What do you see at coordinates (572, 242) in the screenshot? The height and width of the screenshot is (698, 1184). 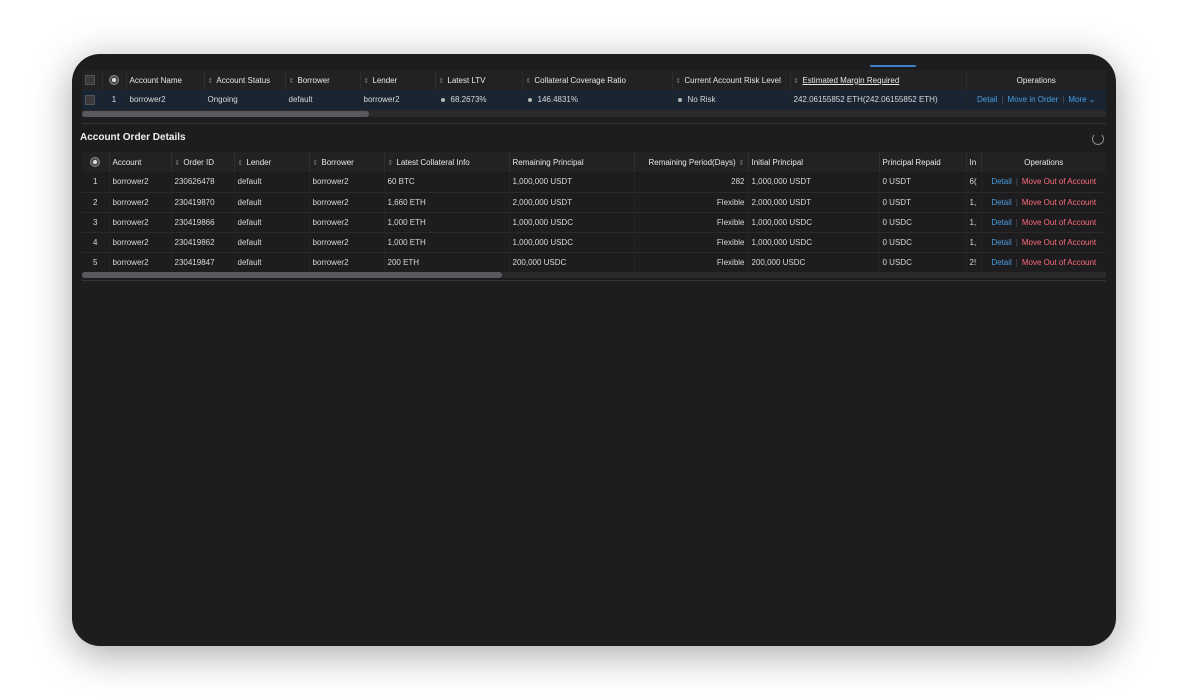 I see `cell-remaining-principal: 1,000,000 USDC` at bounding box center [572, 242].